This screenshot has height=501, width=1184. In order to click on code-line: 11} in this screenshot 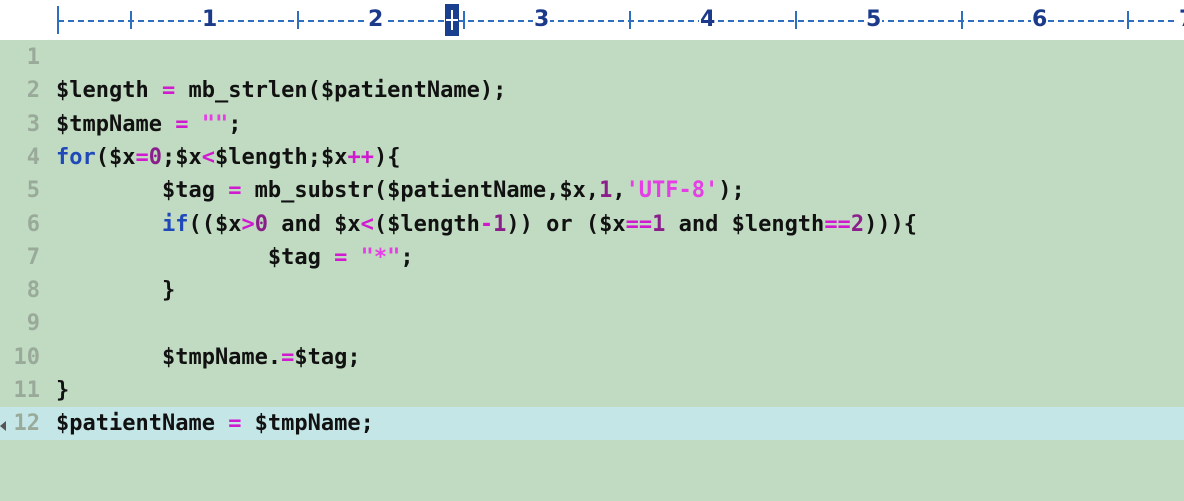, I will do `click(592, 390)`.